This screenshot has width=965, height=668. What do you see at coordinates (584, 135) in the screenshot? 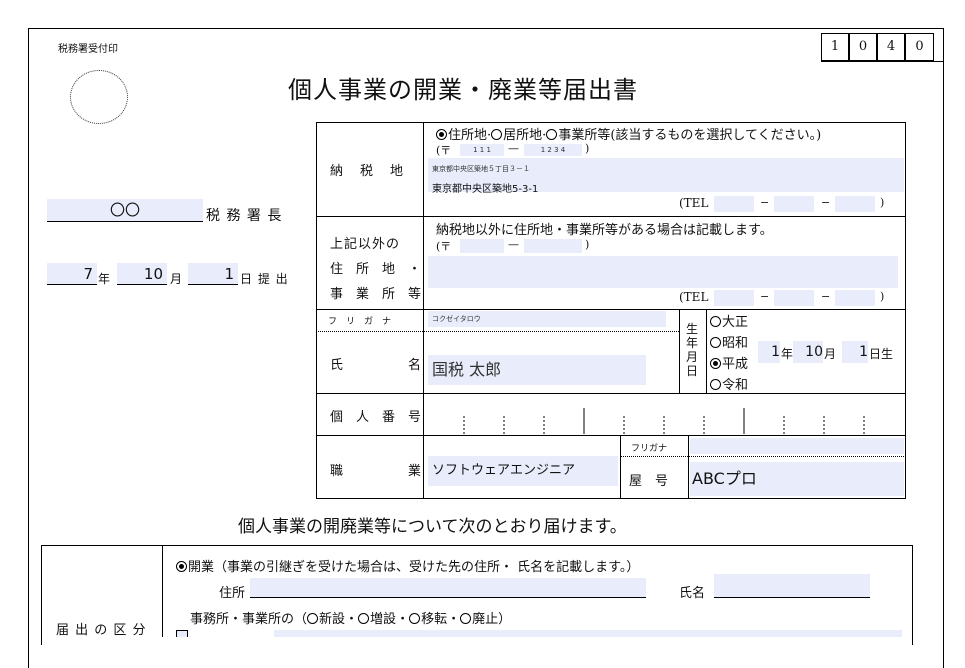
I see `option-jigyosho: 事業所等` at bounding box center [584, 135].